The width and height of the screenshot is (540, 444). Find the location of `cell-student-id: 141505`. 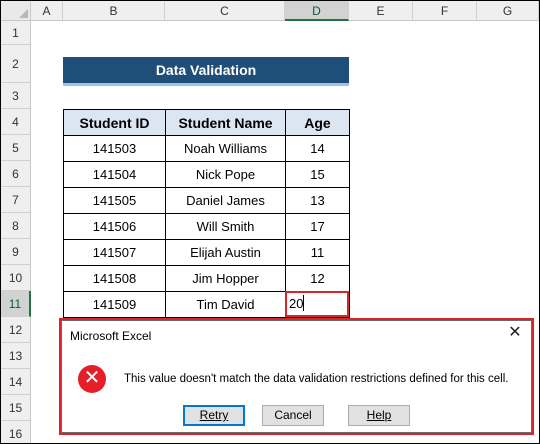

cell-student-id: 141505 is located at coordinates (114, 200).